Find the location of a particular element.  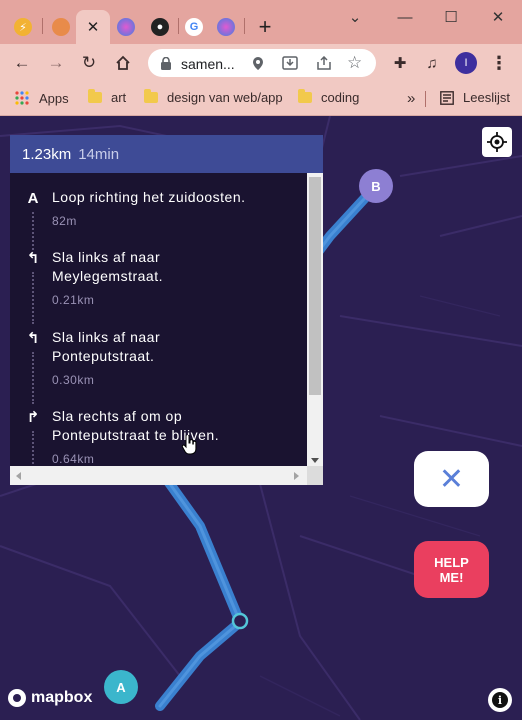

extensions-button: ✚ is located at coordinates (400, 63).